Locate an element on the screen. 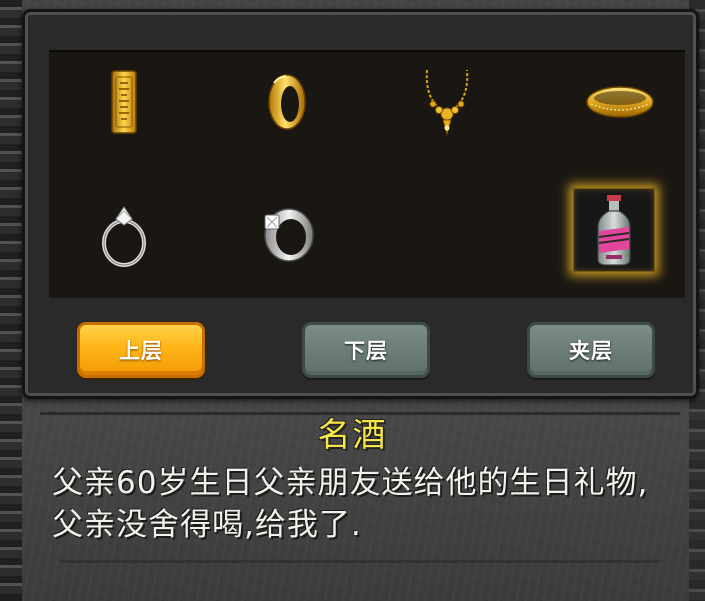 This screenshot has height=601, width=705. gold-bar-icon is located at coordinates (124, 102).